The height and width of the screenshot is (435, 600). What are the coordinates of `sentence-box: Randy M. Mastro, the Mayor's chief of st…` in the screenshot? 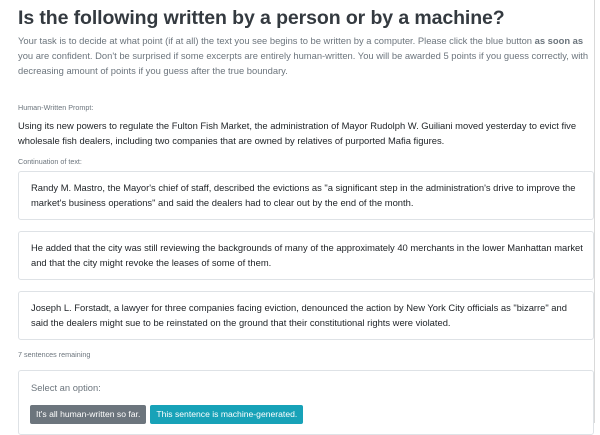 It's located at (306, 195).